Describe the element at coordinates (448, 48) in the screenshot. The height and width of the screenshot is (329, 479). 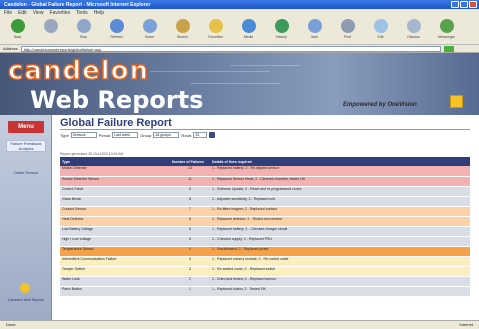
I see `go-button` at that location.